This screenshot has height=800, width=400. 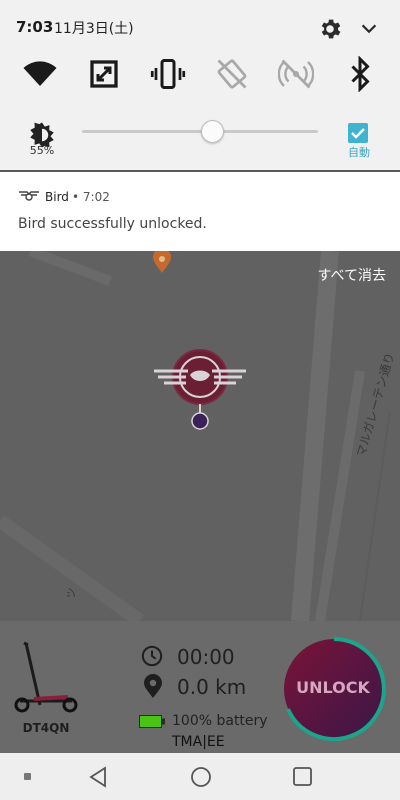 I want to click on brightness-row: 55% 自動, so click(x=200, y=138).